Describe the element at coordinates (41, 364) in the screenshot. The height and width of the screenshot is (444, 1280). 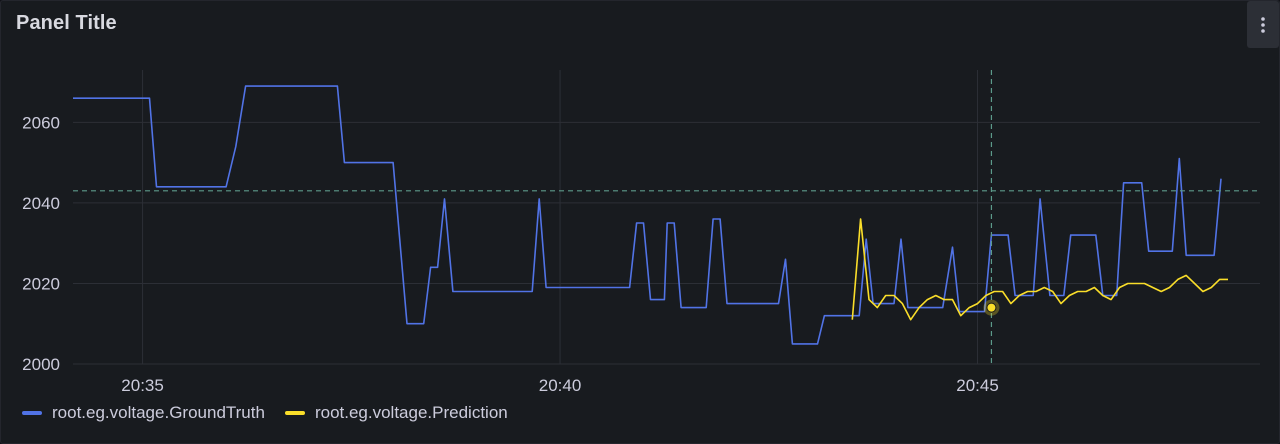
I see `y-tick-label: 2000` at that location.